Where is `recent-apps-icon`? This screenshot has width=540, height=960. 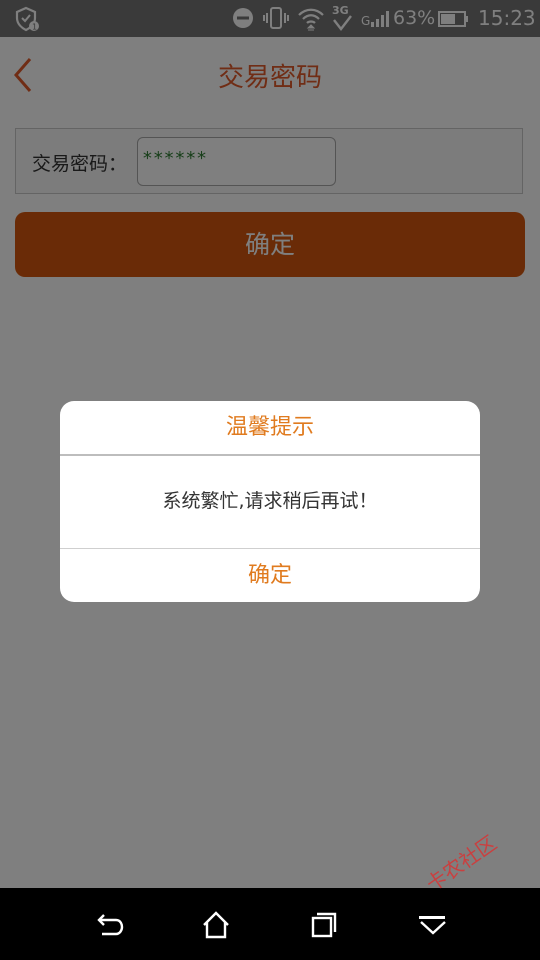 recent-apps-icon is located at coordinates (324, 929).